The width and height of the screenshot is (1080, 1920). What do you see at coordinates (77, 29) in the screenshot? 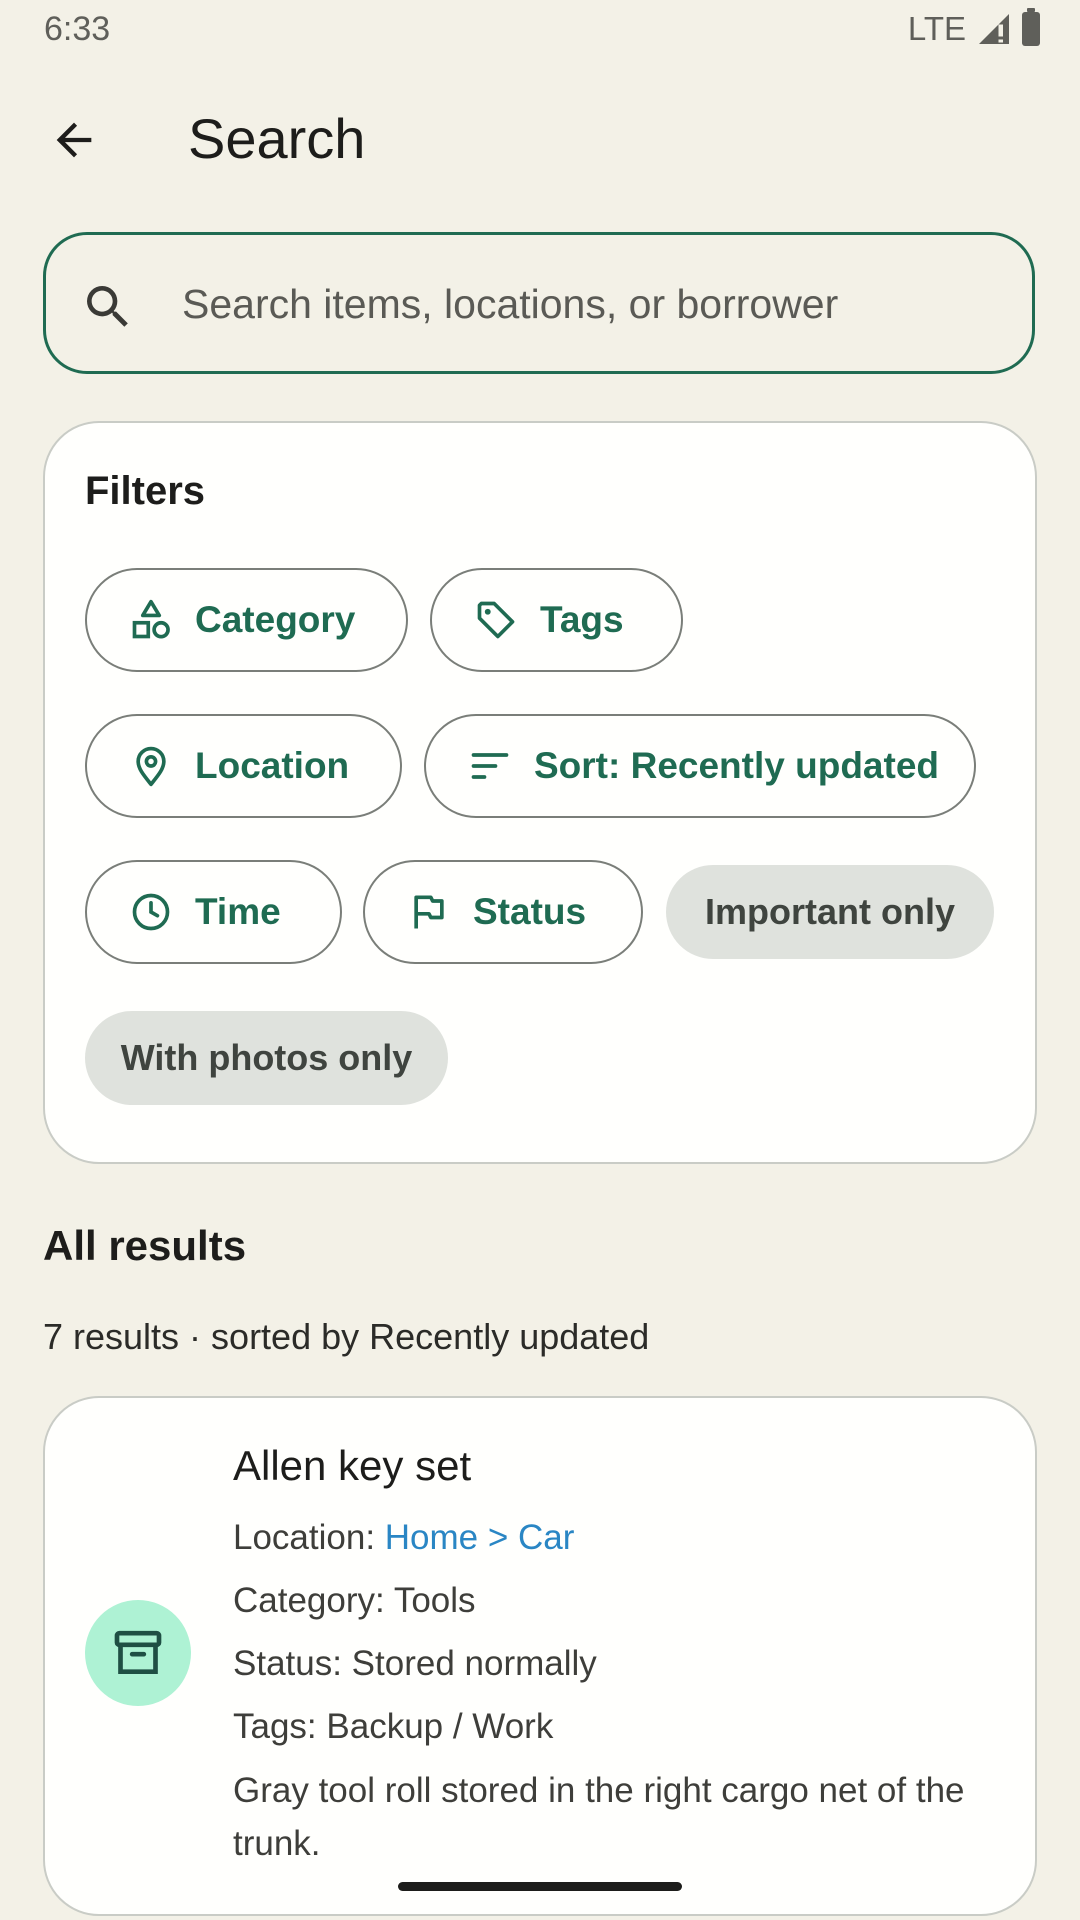
I see `status-time: 6:33` at bounding box center [77, 29].